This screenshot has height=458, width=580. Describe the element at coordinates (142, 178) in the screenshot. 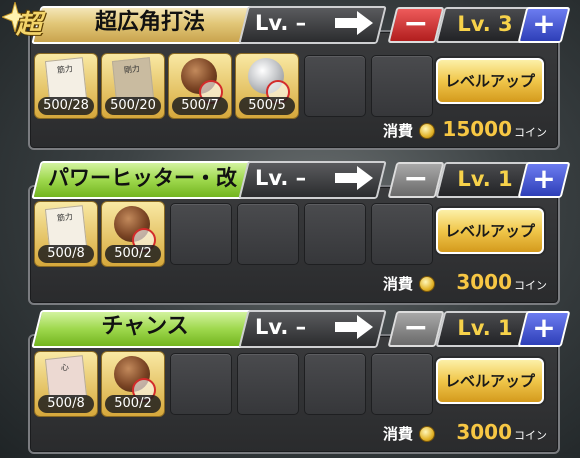

I see `skill-name: パワーヒッター・改` at that location.